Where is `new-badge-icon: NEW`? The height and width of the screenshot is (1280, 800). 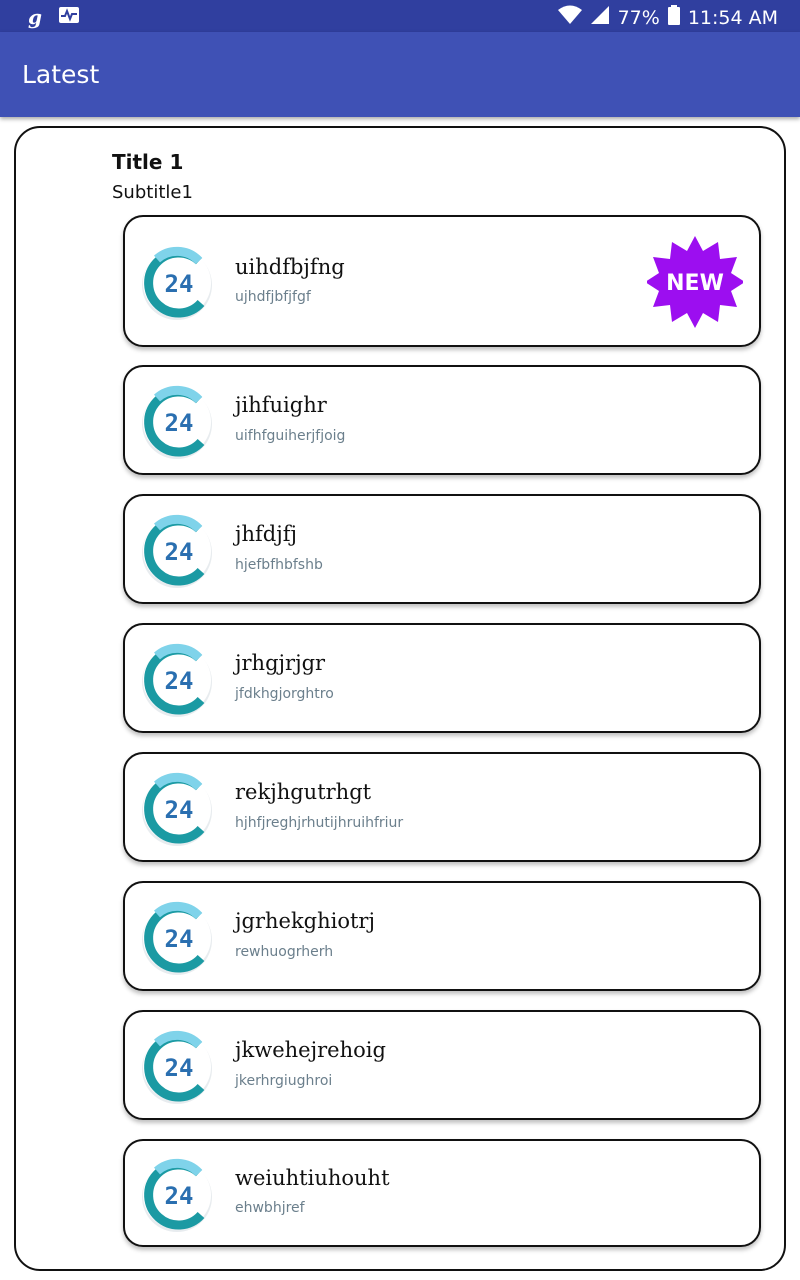 new-badge-icon: NEW is located at coordinates (695, 282).